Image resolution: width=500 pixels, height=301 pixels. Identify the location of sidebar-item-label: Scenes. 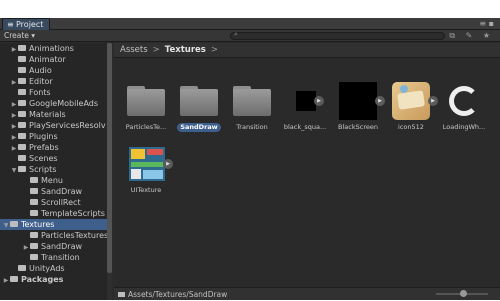
(43, 158).